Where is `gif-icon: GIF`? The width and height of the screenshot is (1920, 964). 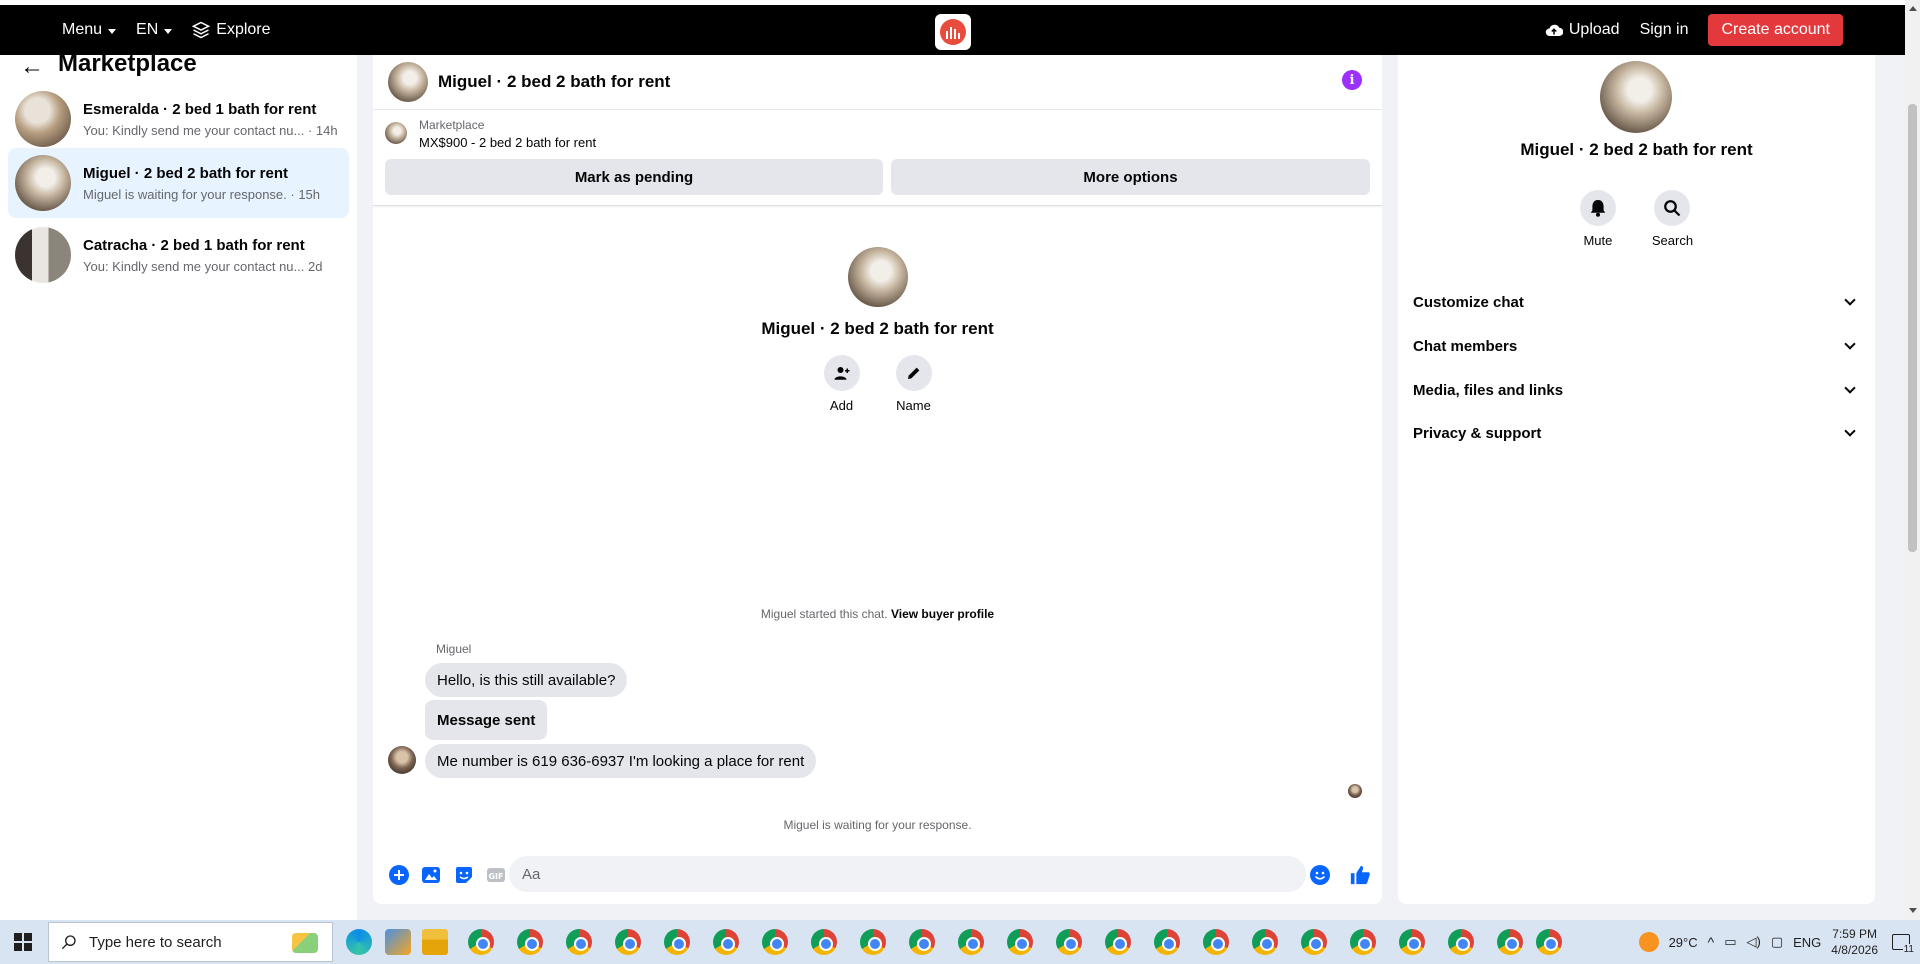 gif-icon: GIF is located at coordinates (496, 875).